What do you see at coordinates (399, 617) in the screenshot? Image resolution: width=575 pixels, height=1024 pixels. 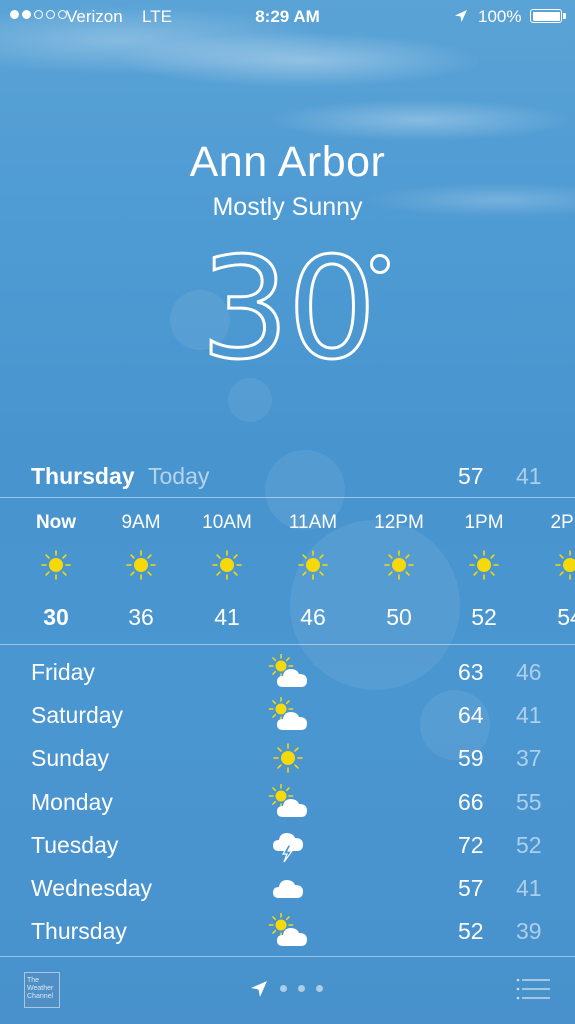 I see `hour-temperature: 50` at bounding box center [399, 617].